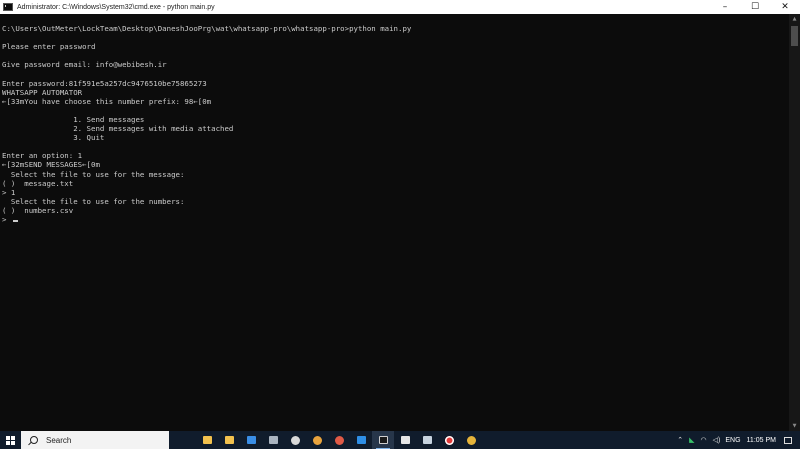 The height and width of the screenshot is (449, 800). I want to click on console-line: ( ) numbers.csv, so click(38, 210).